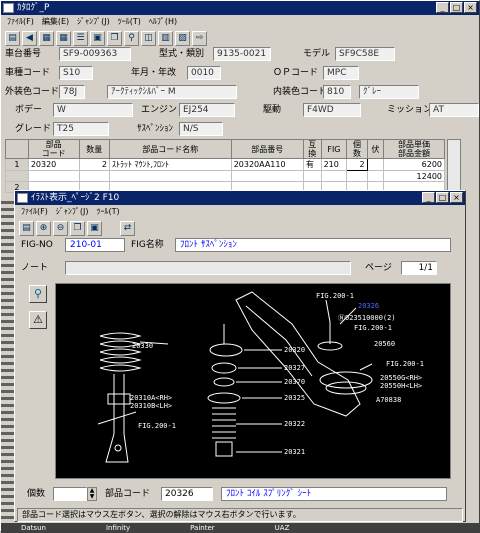  Describe the element at coordinates (76, 73) in the screenshot. I see `vehicle-code-field: S10` at that location.